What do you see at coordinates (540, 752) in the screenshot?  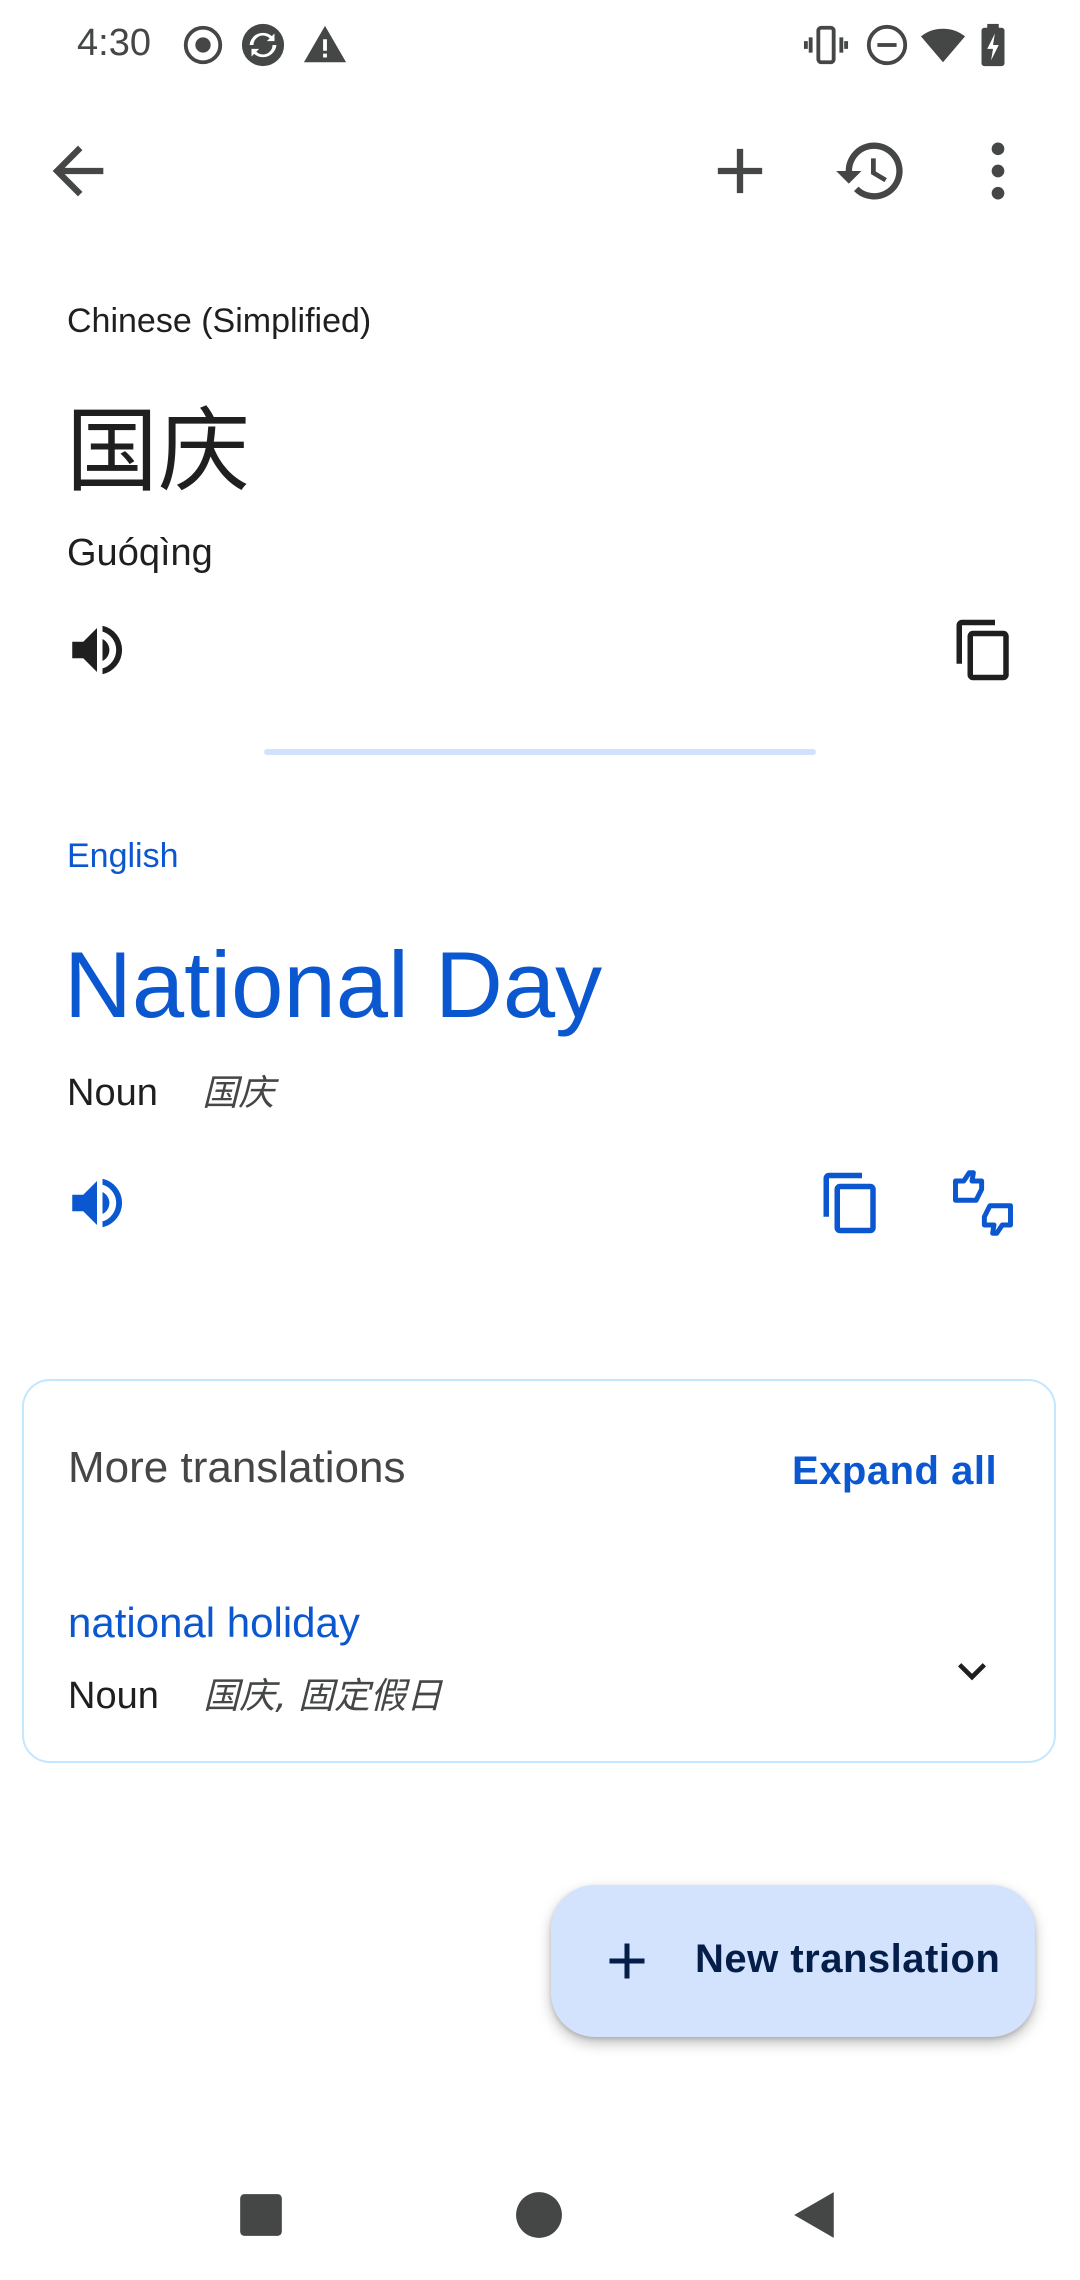 I see `divider` at bounding box center [540, 752].